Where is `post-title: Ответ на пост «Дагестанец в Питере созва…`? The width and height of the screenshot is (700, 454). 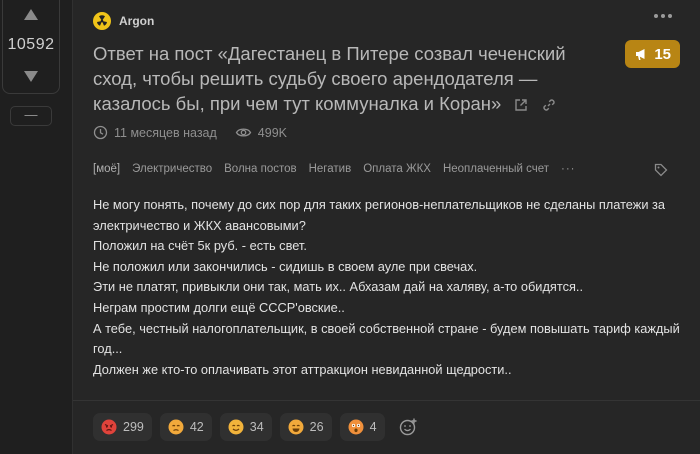 post-title: Ответ на пост «Дагестанец в Питере созва… is located at coordinates (348, 79).